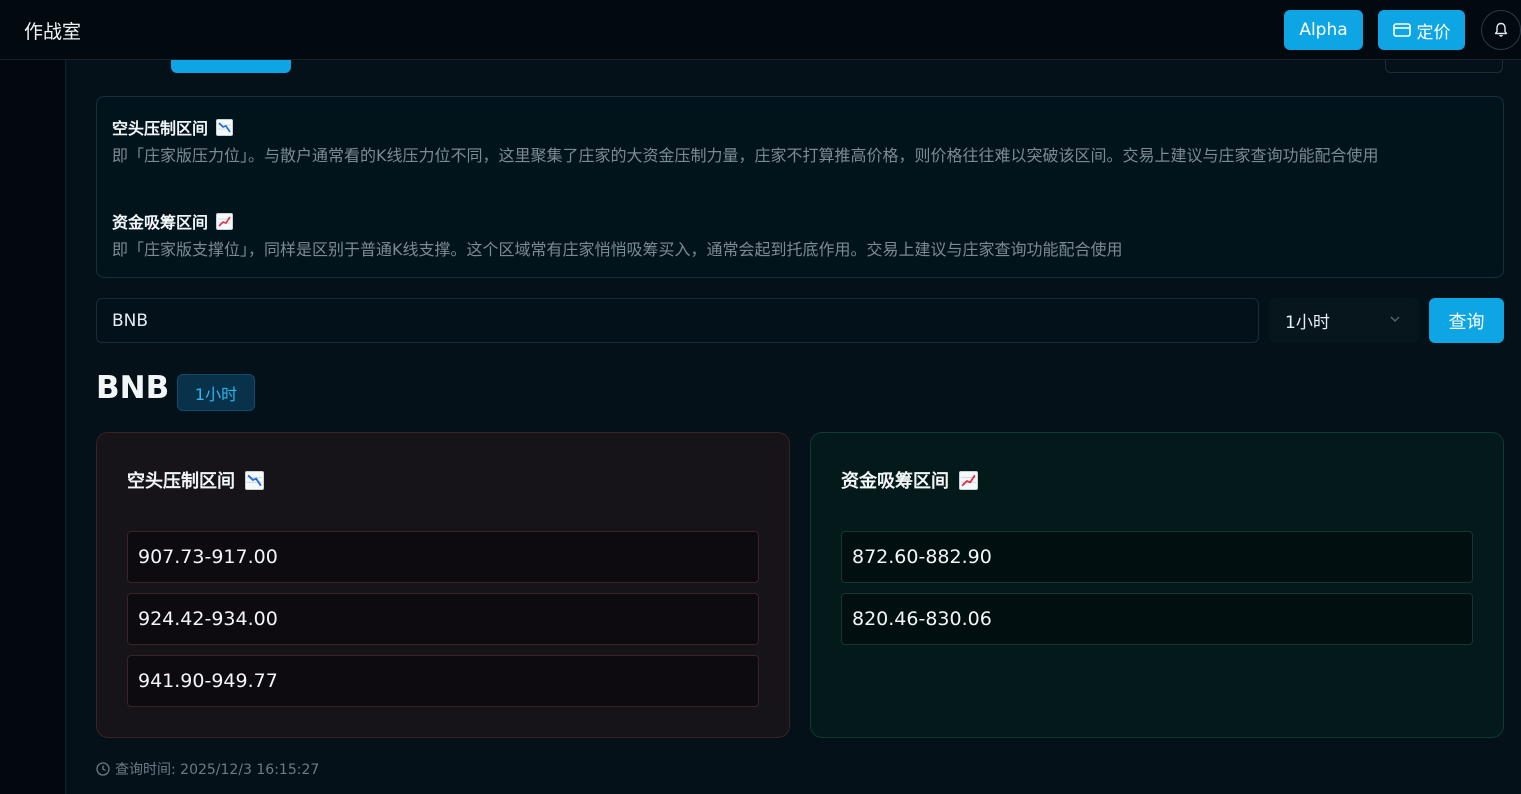 The height and width of the screenshot is (794, 1521). I want to click on app-title: 作战室, so click(53, 32).